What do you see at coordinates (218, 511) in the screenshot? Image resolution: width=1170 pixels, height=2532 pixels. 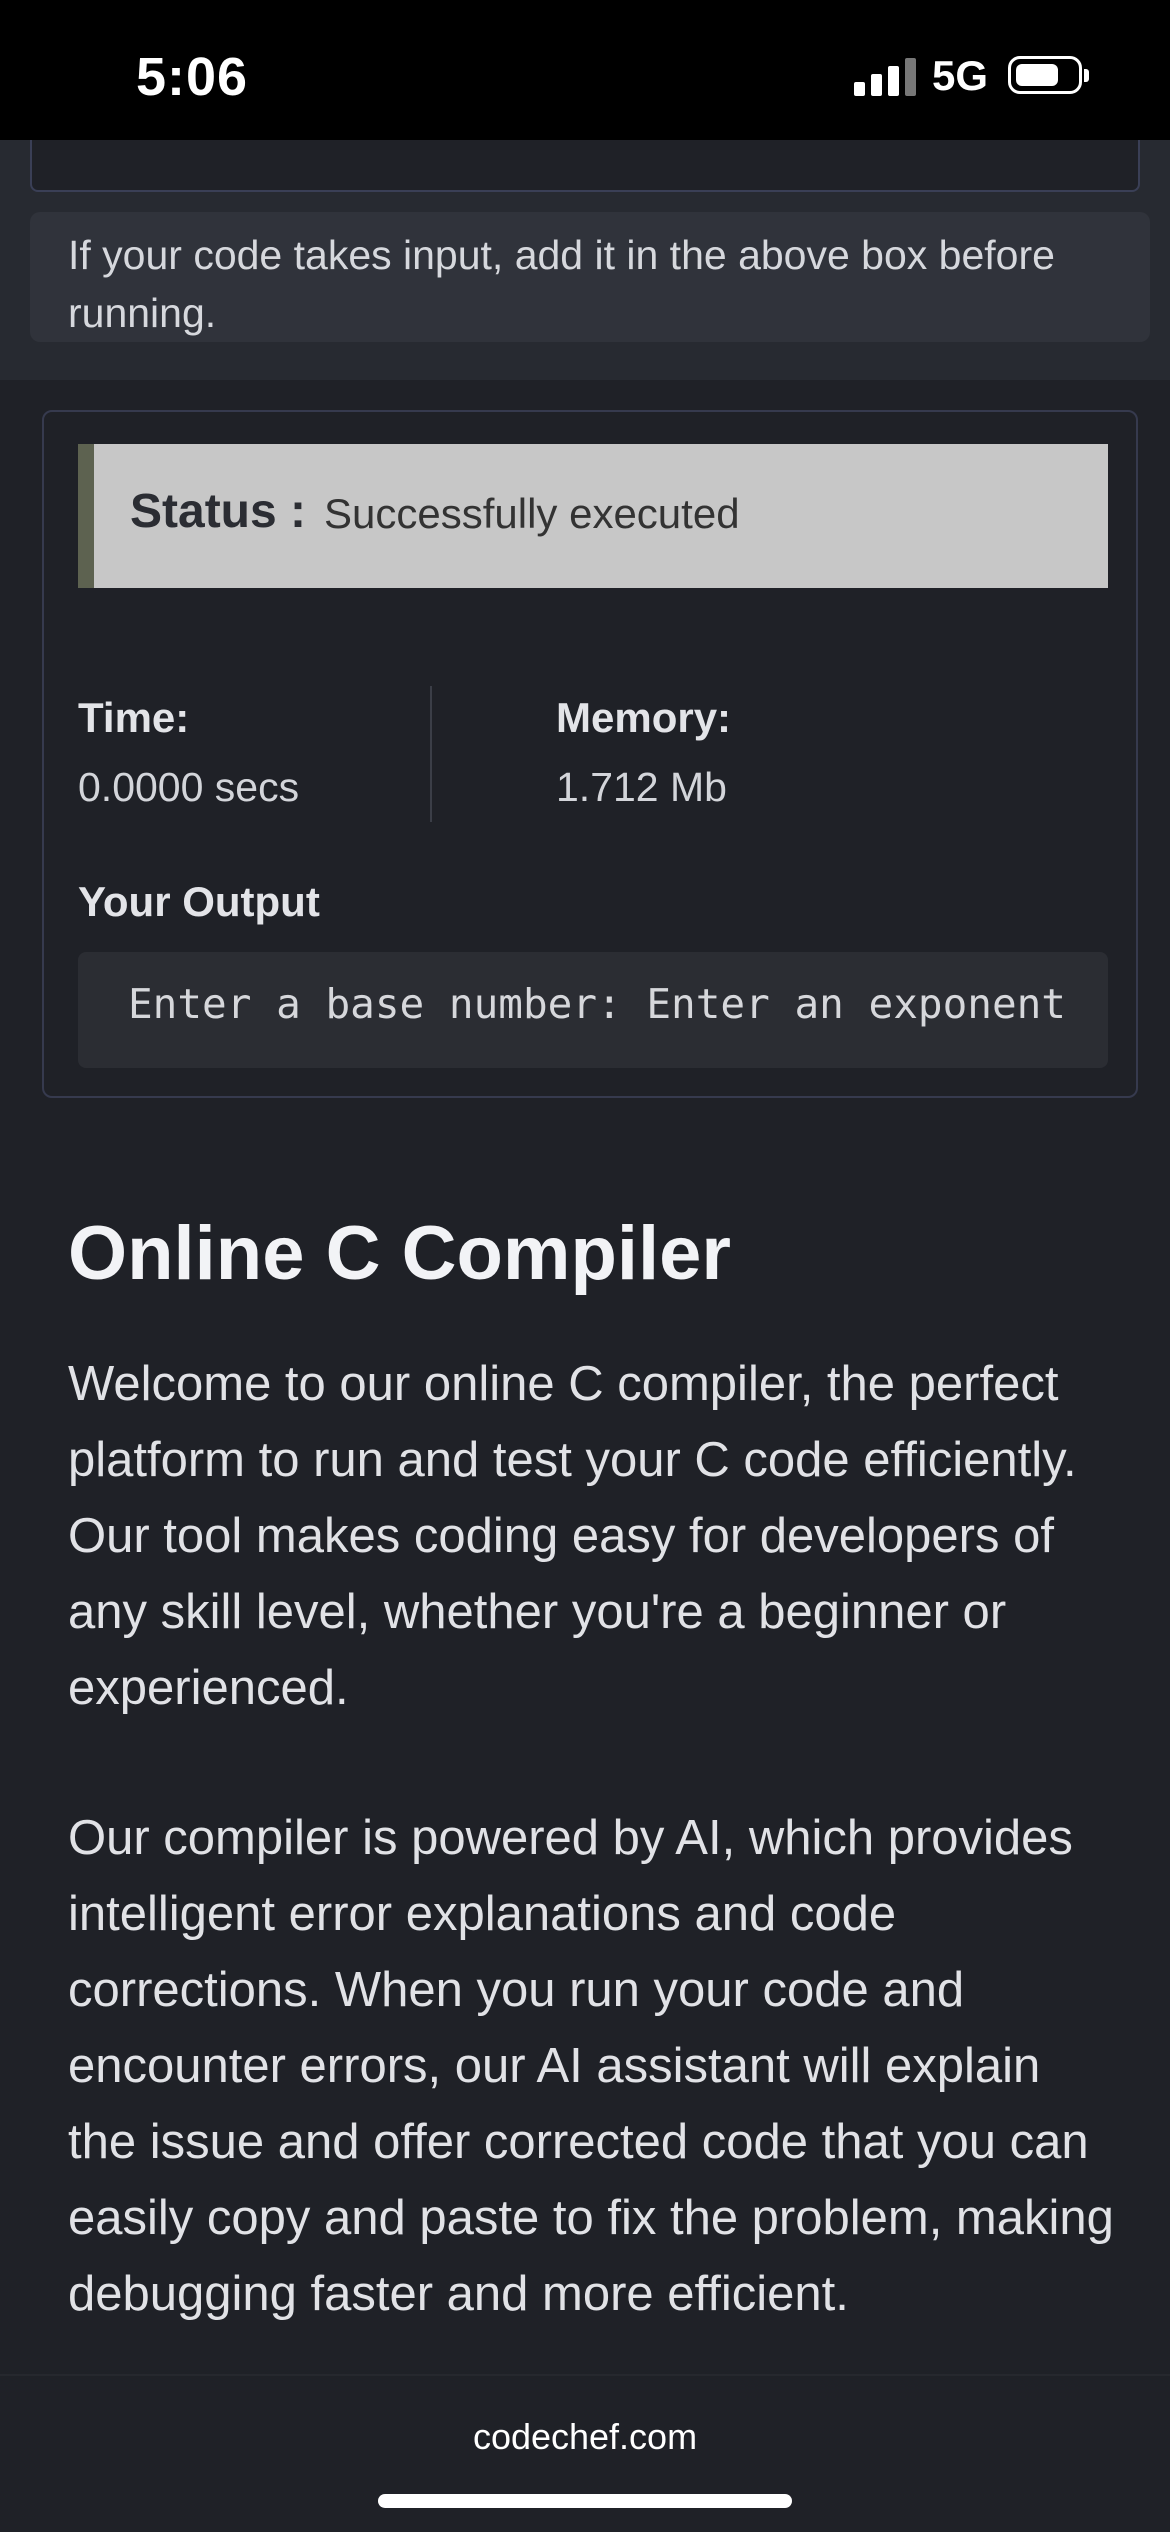 I see `status-label: Status :` at bounding box center [218, 511].